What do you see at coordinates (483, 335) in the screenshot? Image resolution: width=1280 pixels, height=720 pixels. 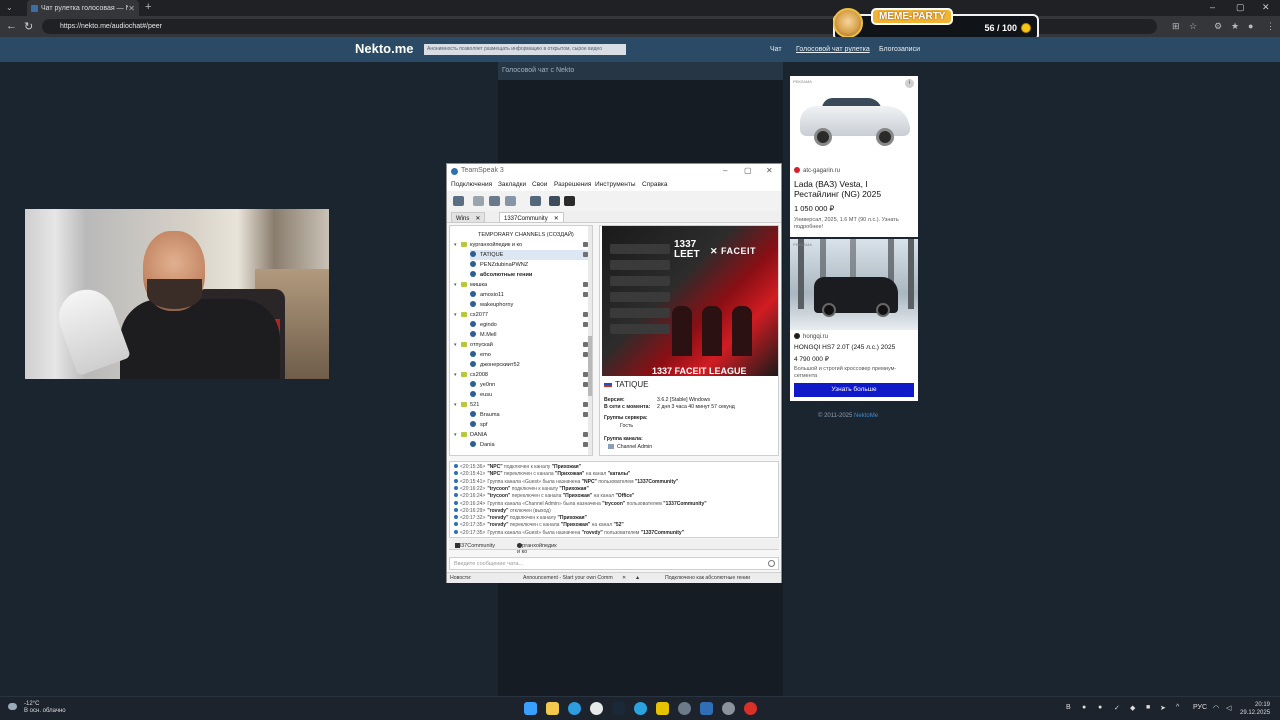 I see `tree-user: M.Mell` at bounding box center [483, 335].